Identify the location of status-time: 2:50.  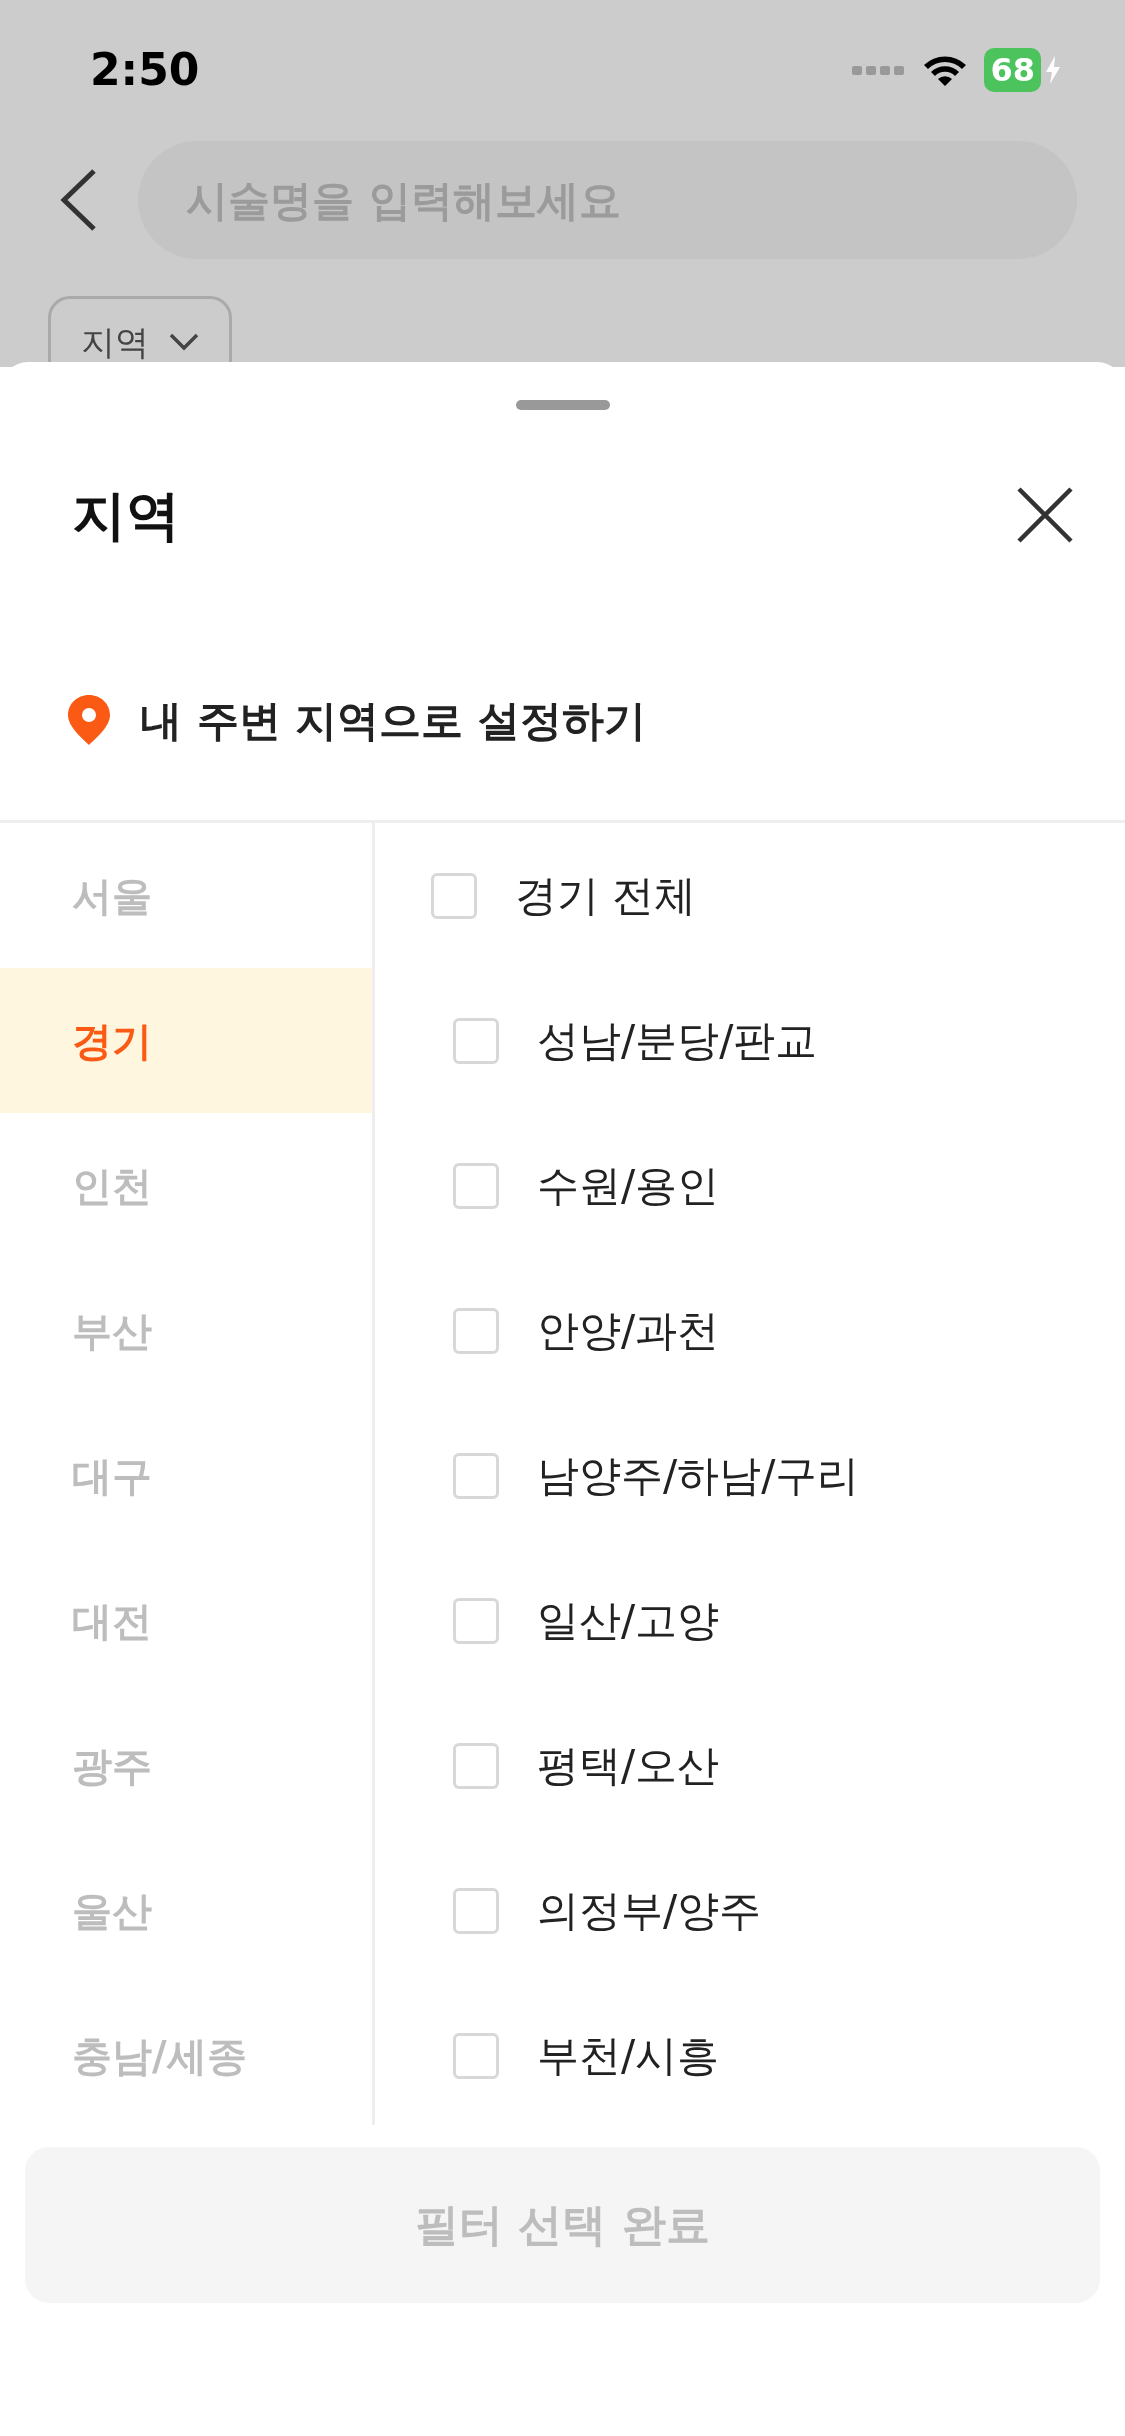
(145, 70).